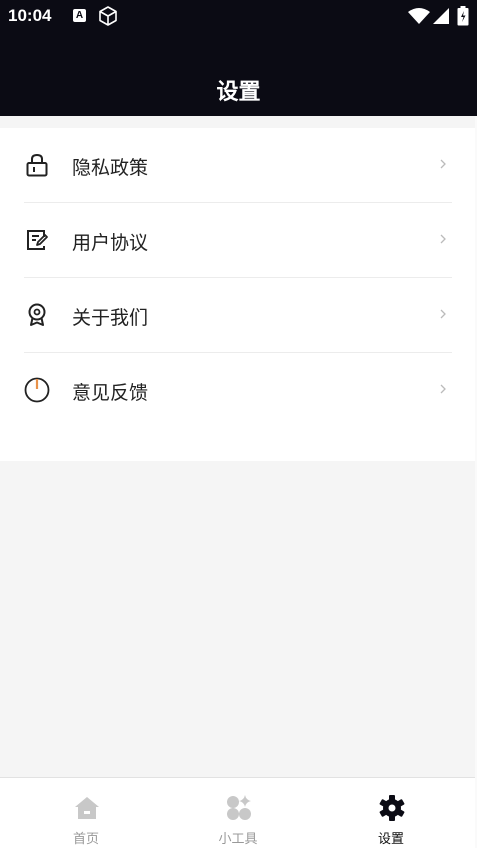 The image size is (477, 848). I want to click on tab-label: 小工具, so click(238, 839).